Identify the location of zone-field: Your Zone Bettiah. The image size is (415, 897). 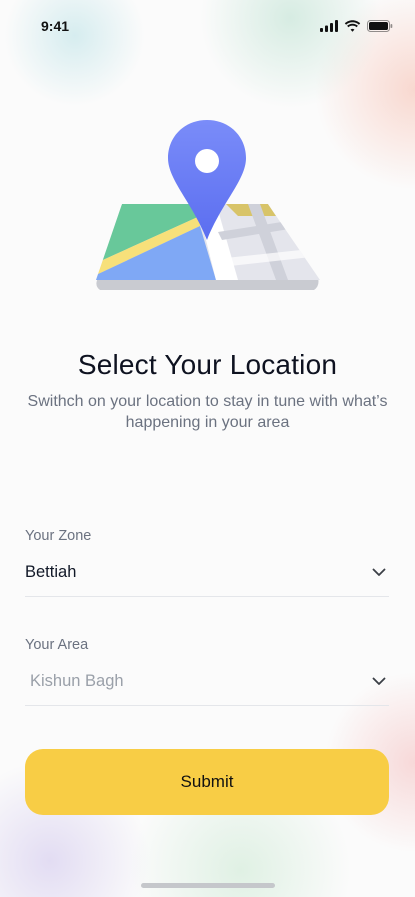
(207, 562).